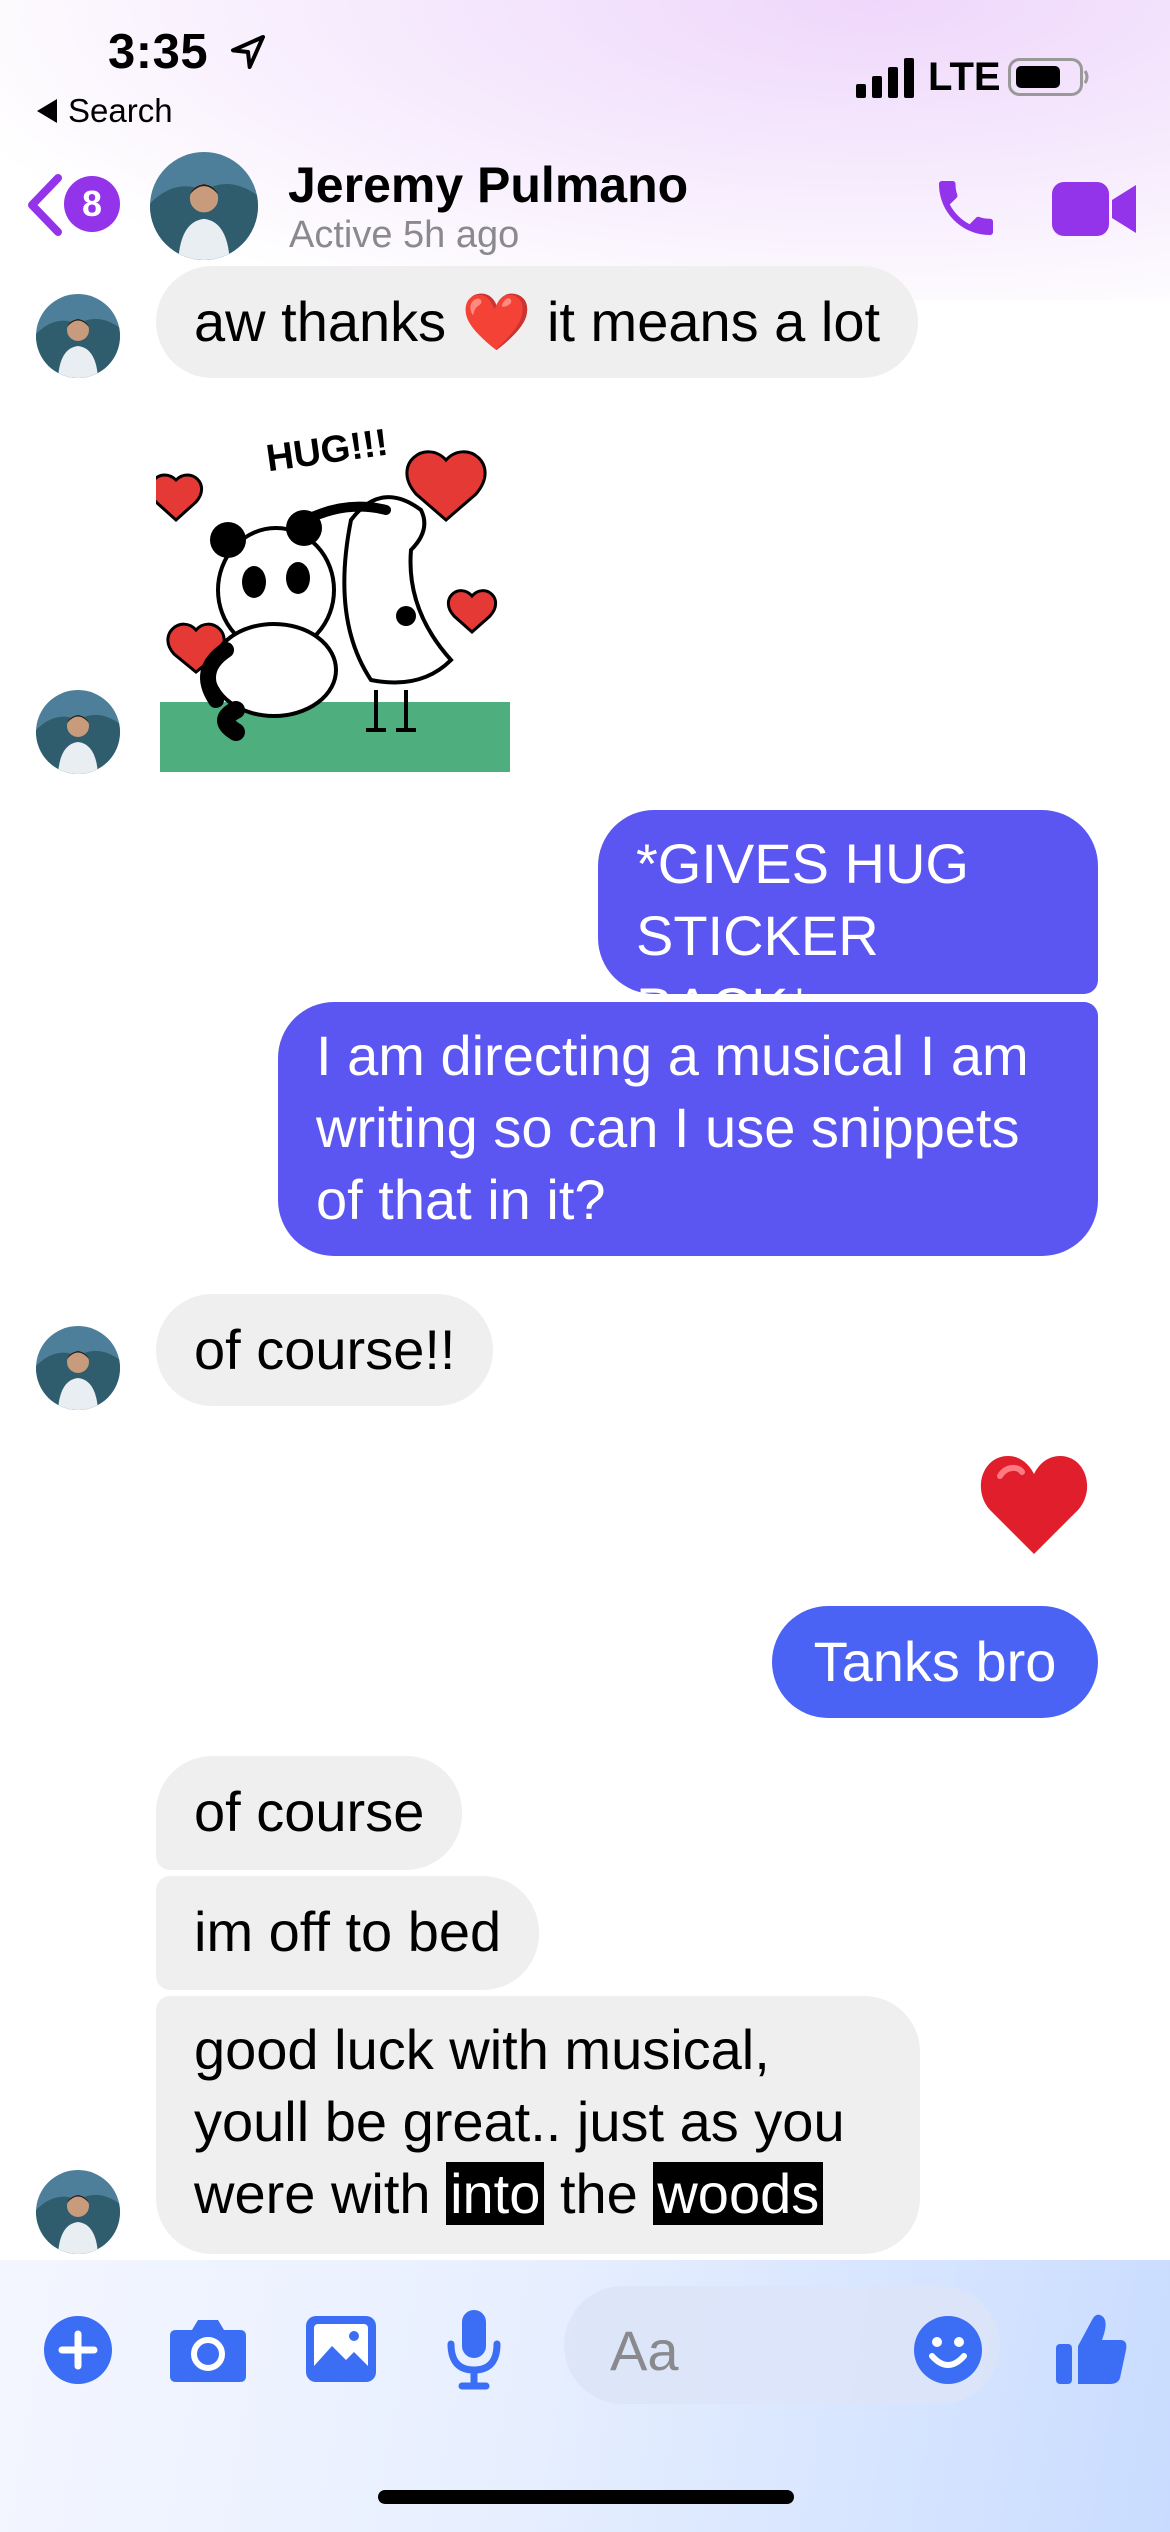 The height and width of the screenshot is (2532, 1170). I want to click on status-time-text: 3:35, so click(158, 52).